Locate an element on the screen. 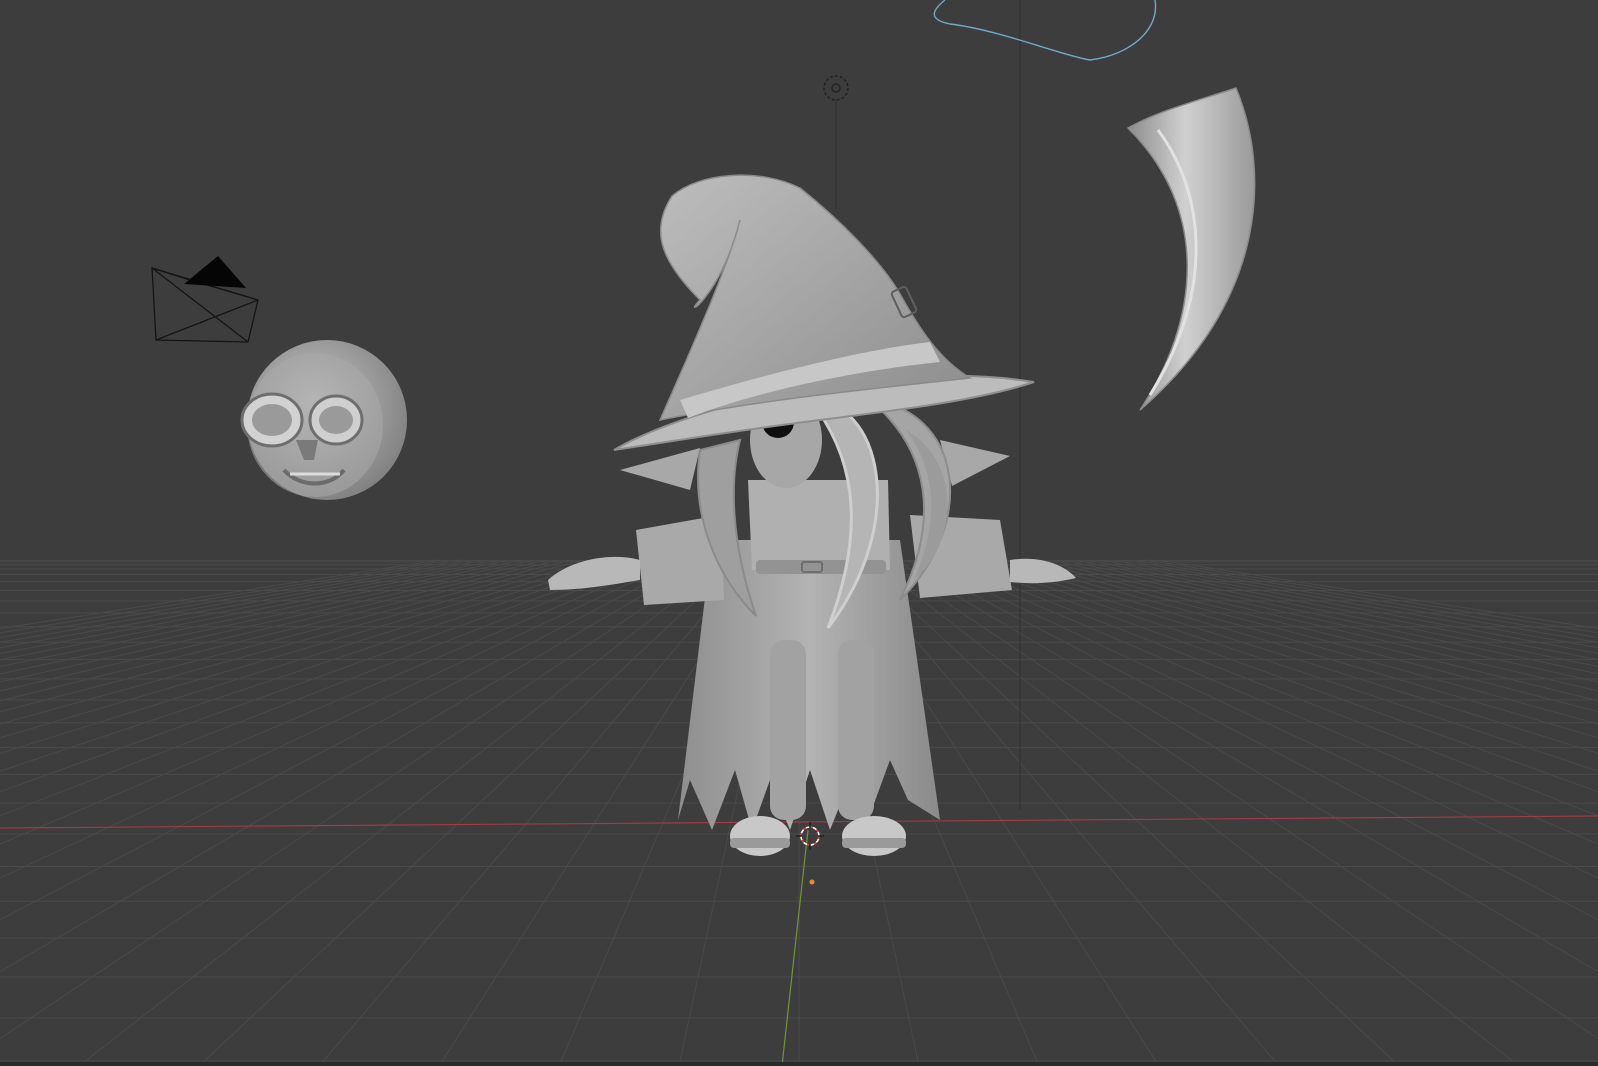 The image size is (1598, 1066). viewport-bottom-border is located at coordinates (799, 1064).